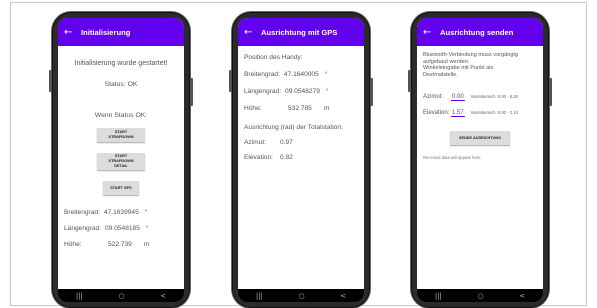 The width and height of the screenshot is (597, 308). I want to click on latitude-value: 47.1640005, so click(301, 74).